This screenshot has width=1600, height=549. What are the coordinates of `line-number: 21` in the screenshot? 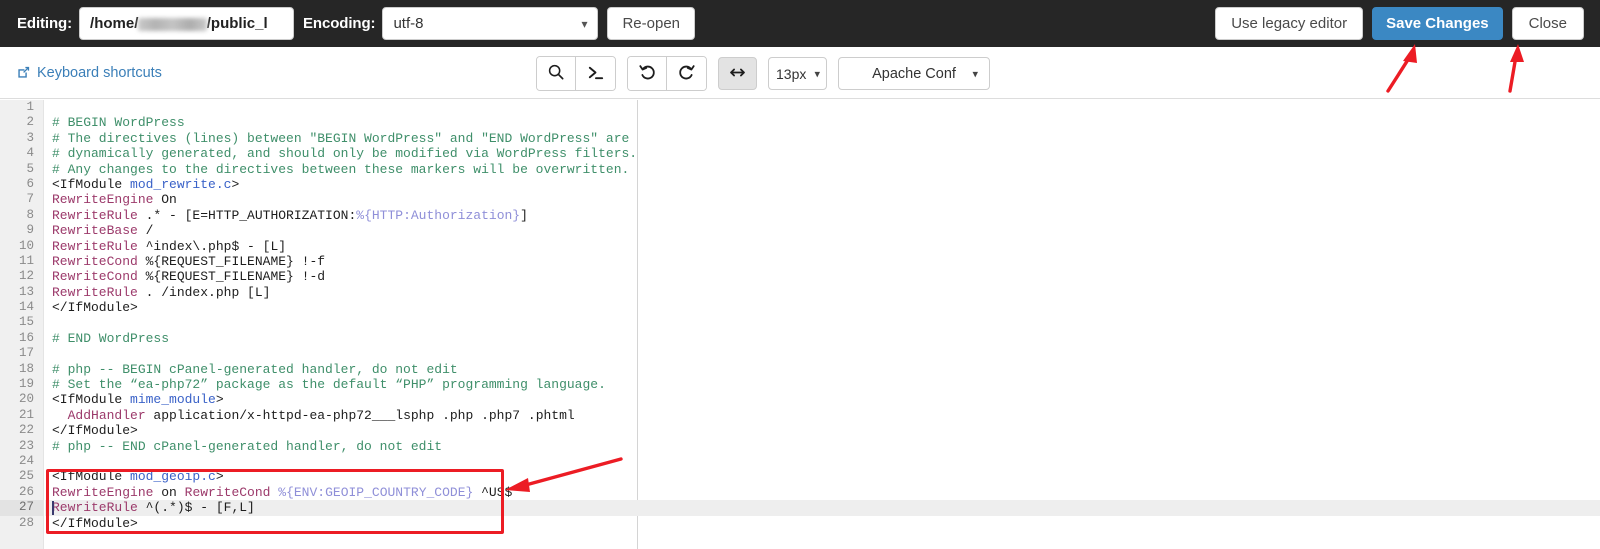 It's located at (26, 414).